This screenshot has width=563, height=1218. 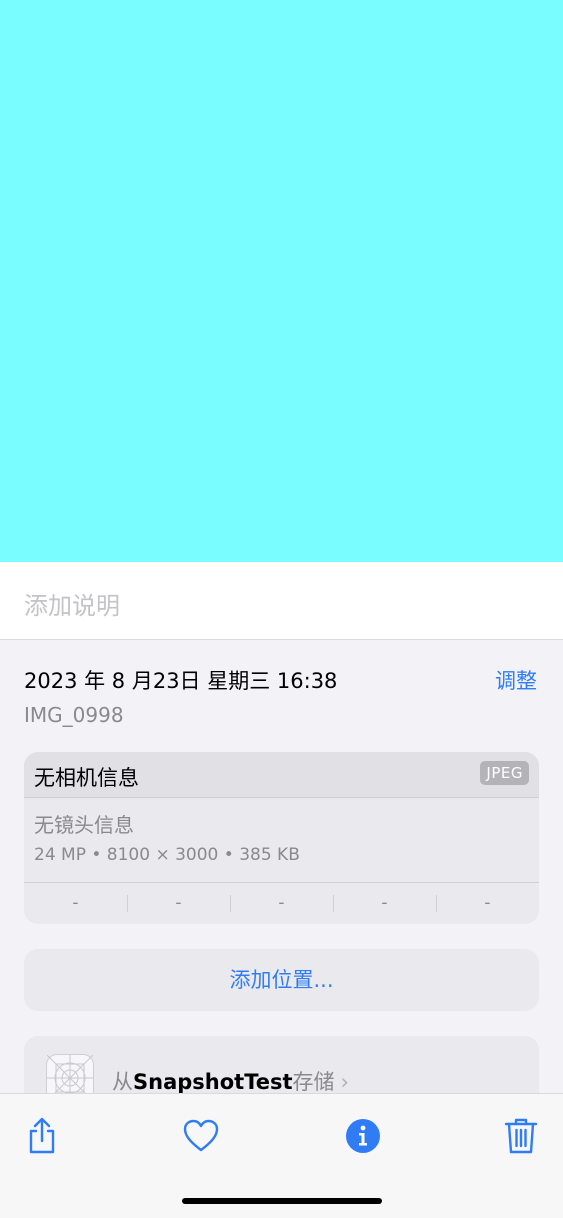 I want to click on camera-info-header: 无相机信息 JPEG, so click(x=281, y=775).